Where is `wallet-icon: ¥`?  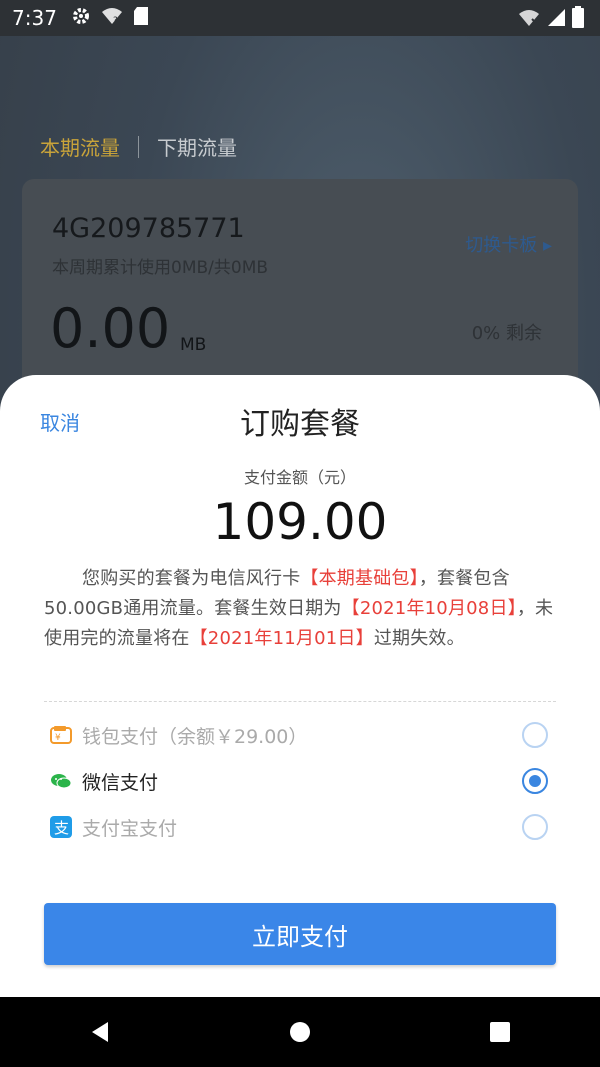
wallet-icon: ¥ is located at coordinates (61, 735).